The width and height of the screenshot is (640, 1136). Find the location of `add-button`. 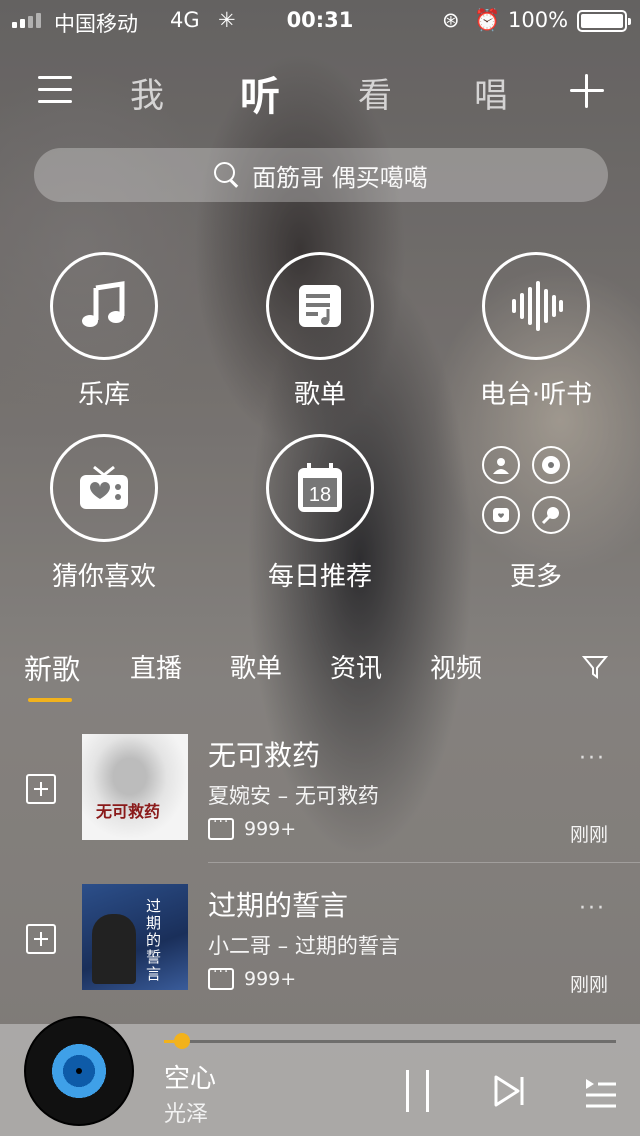

add-button is located at coordinates (587, 91).